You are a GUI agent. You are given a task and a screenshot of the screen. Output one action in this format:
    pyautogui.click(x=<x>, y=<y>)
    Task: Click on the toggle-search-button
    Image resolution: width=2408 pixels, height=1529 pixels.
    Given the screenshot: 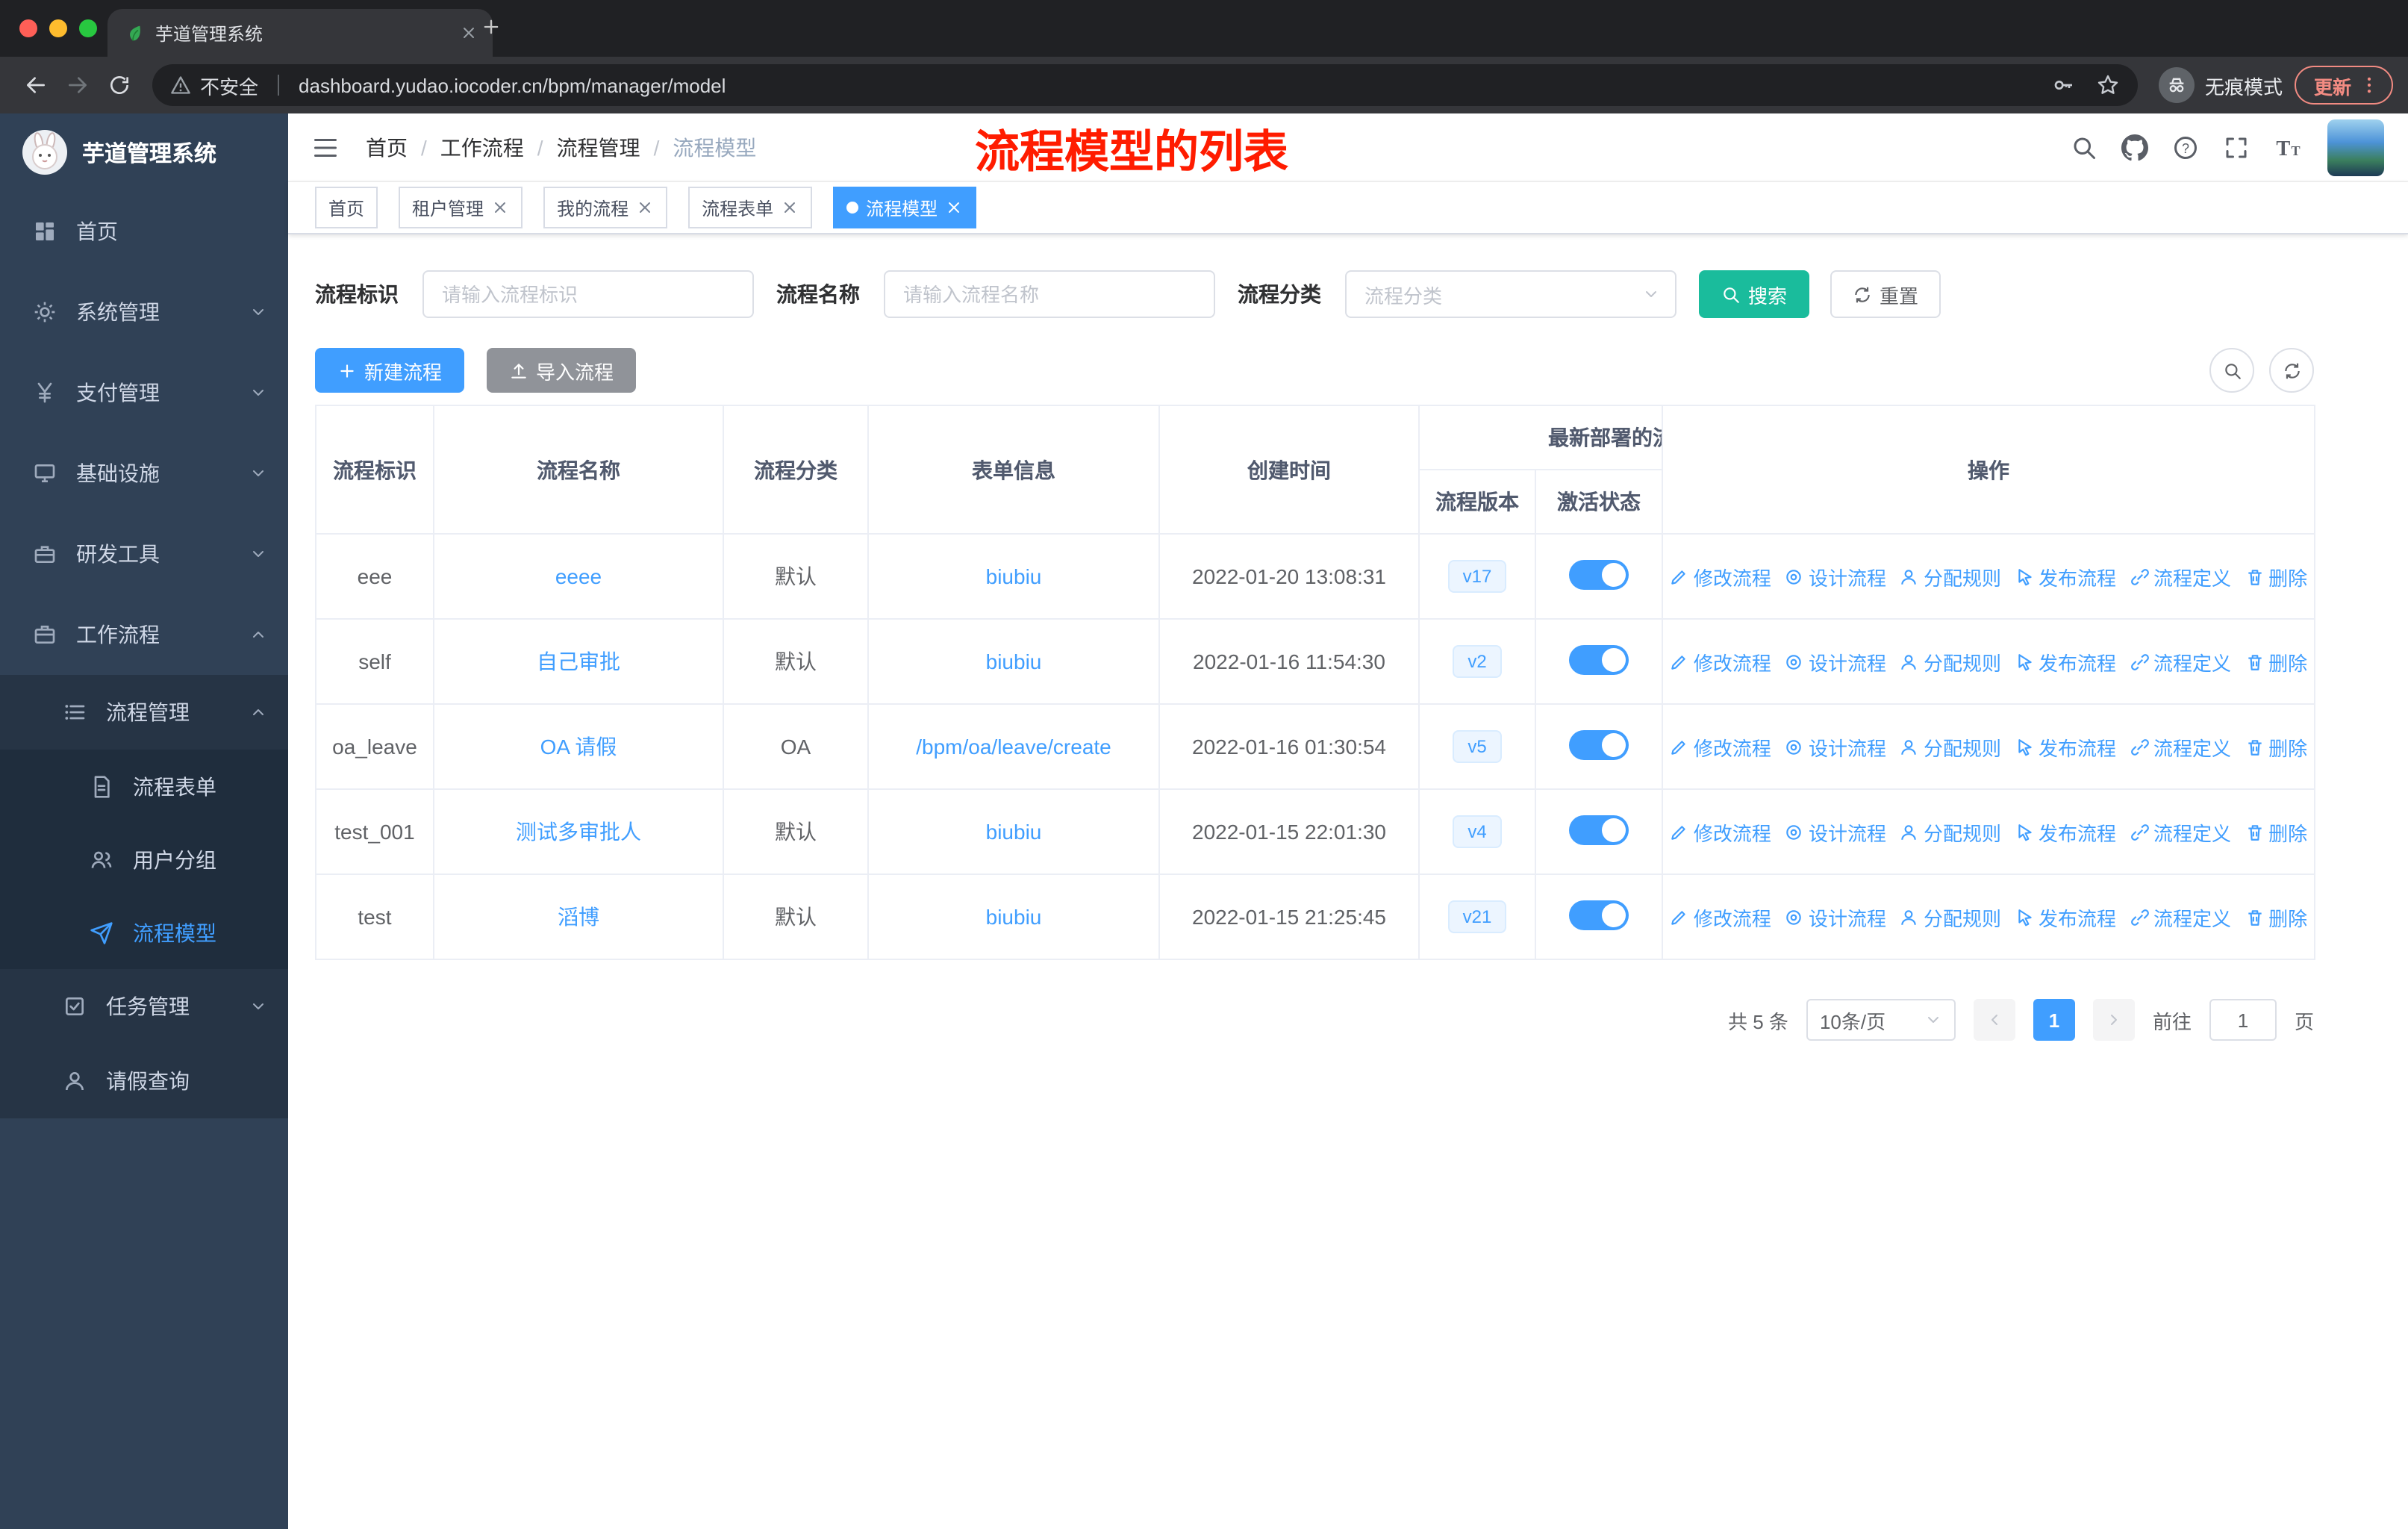 What is the action you would take?
    pyautogui.click(x=2231, y=371)
    